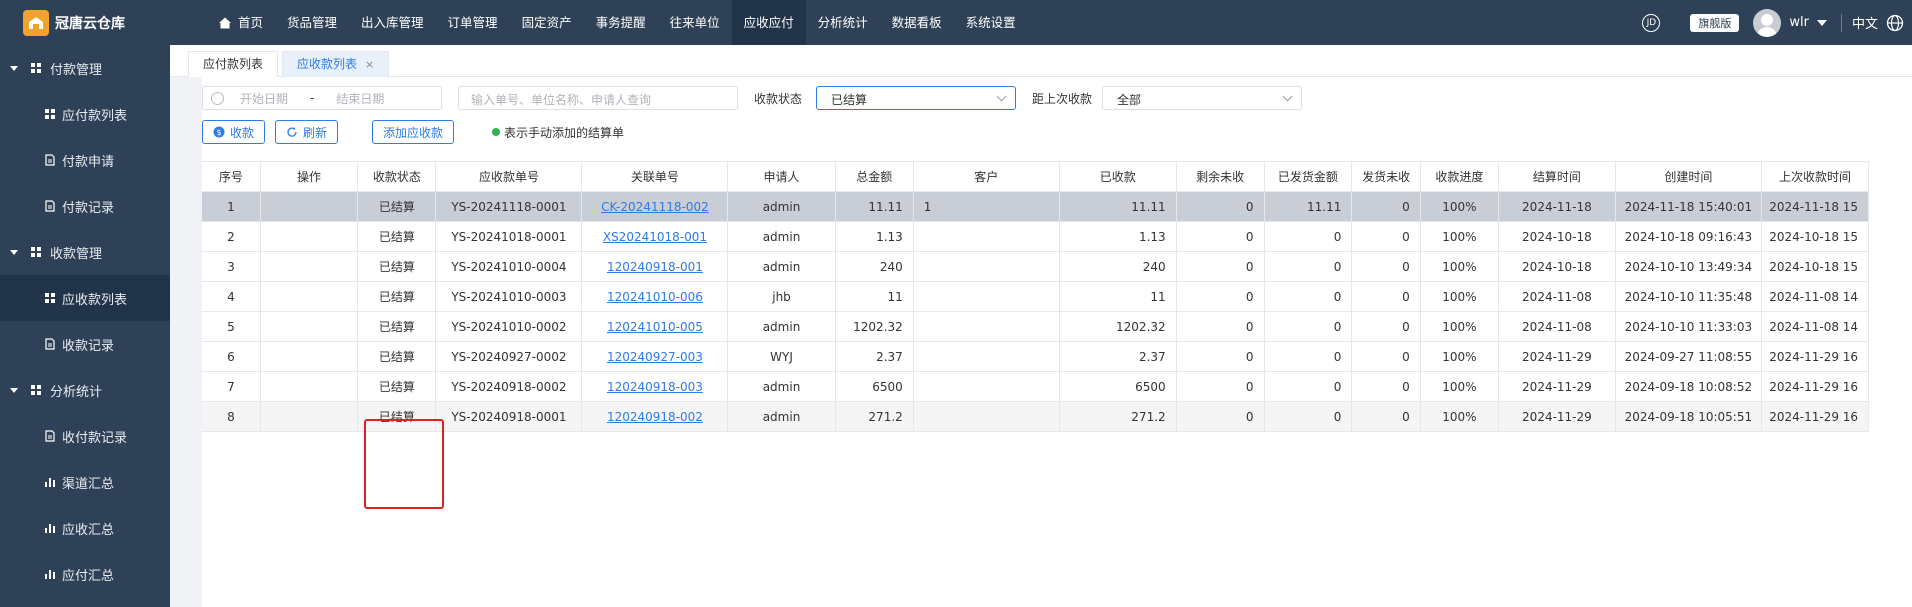 This screenshot has height=607, width=1912. I want to click on tab-receivables: 应收款列表 ×, so click(336, 64).